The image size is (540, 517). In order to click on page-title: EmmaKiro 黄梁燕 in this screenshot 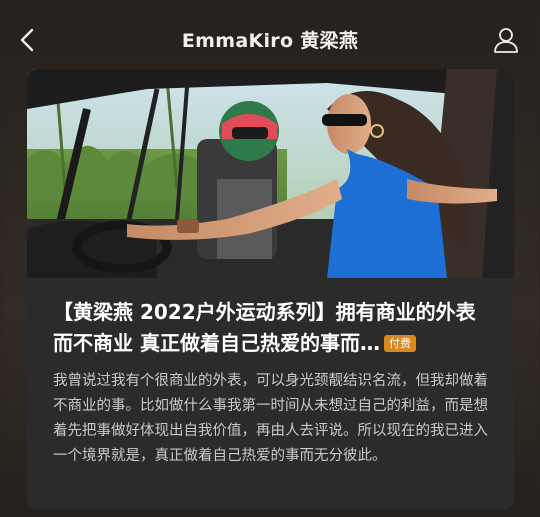, I will do `click(270, 40)`.